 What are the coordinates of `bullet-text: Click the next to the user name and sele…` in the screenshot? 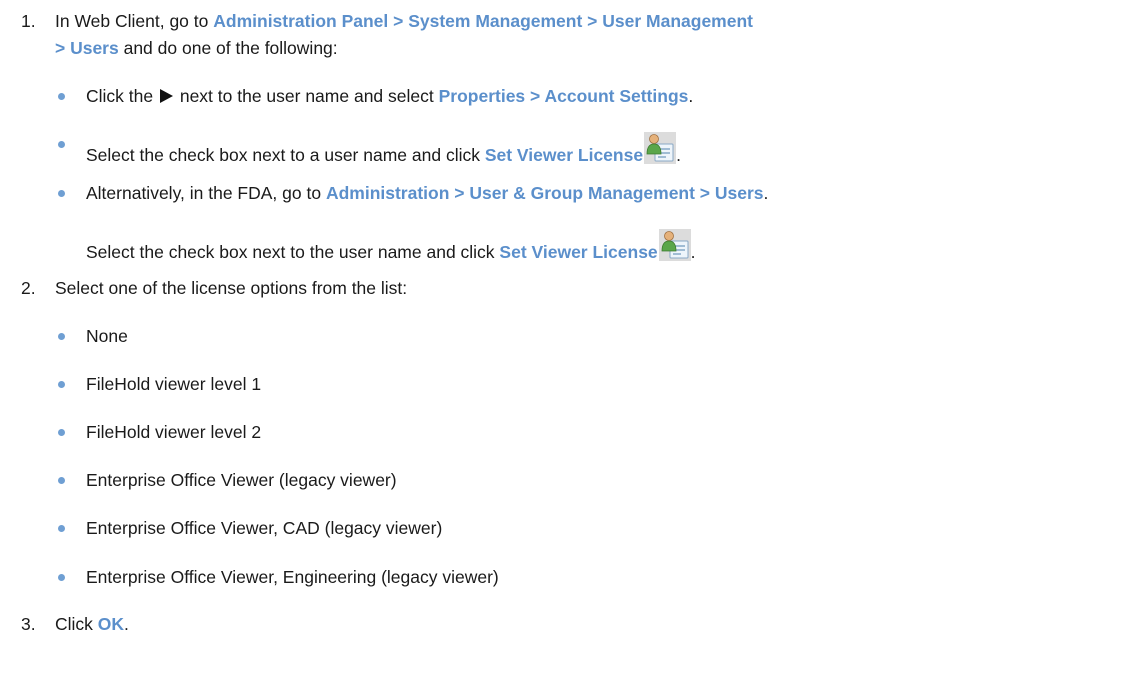 It's located at (390, 96).